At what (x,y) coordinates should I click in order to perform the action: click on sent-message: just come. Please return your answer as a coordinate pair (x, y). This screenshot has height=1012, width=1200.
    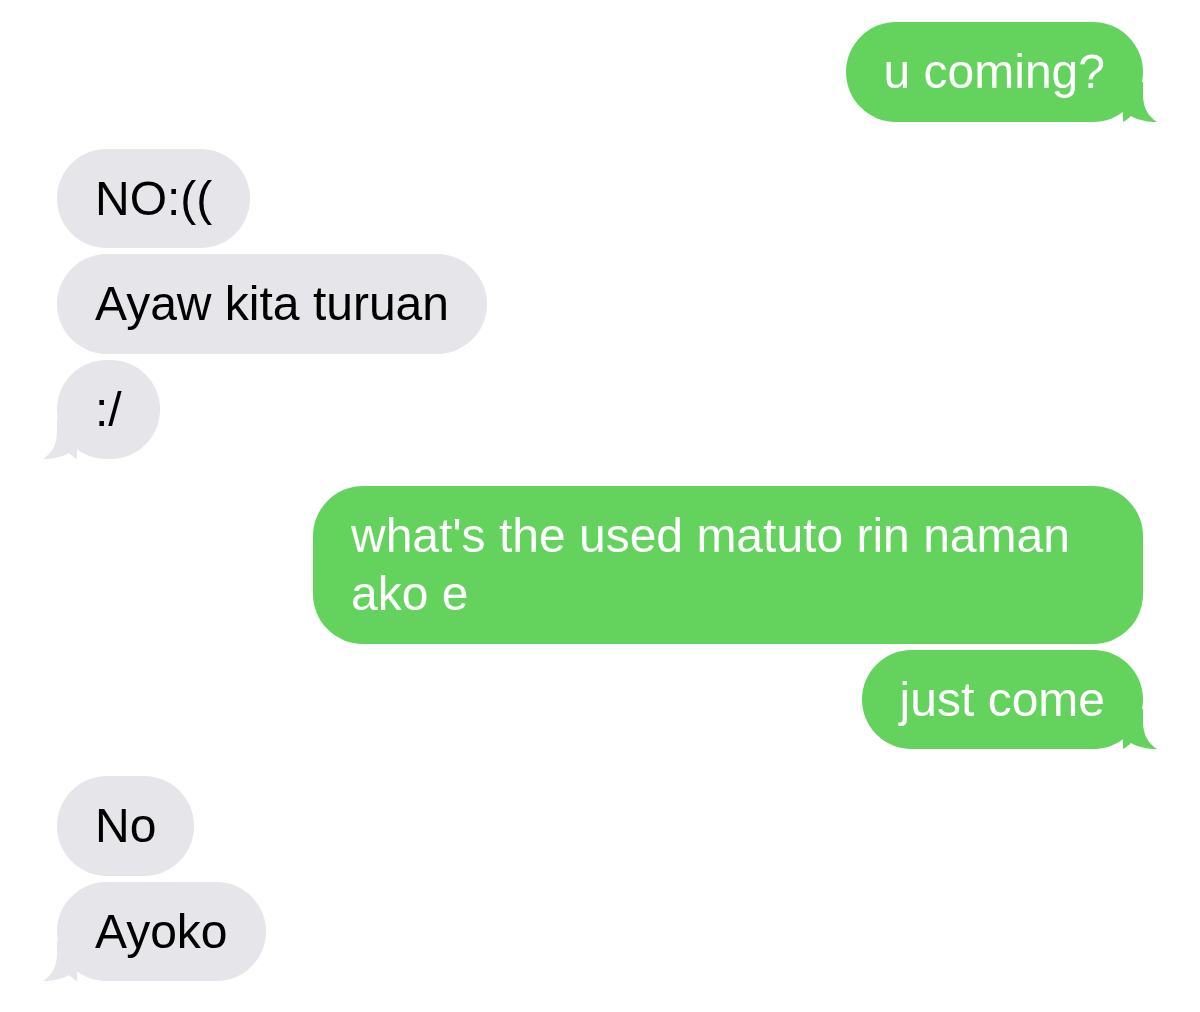
    Looking at the image, I should click on (1002, 699).